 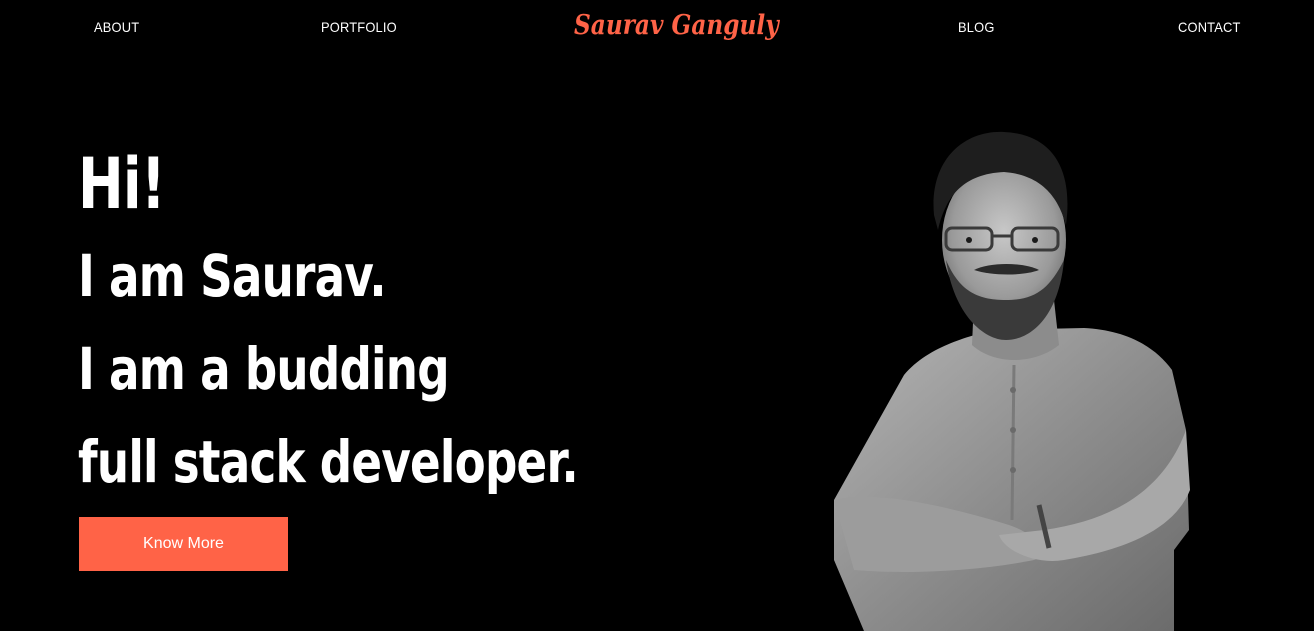 I want to click on nav-about-link: ABOUT, so click(x=116, y=27).